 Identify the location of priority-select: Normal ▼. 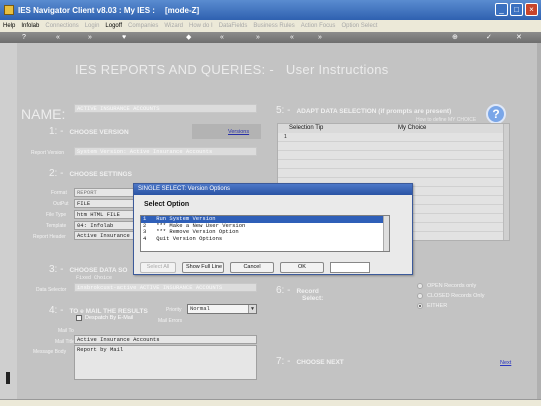
(222, 309).